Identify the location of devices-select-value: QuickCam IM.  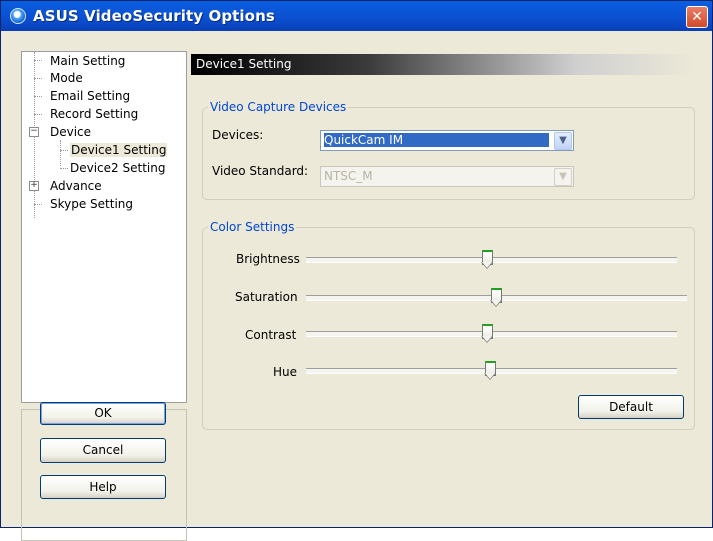
(436, 140).